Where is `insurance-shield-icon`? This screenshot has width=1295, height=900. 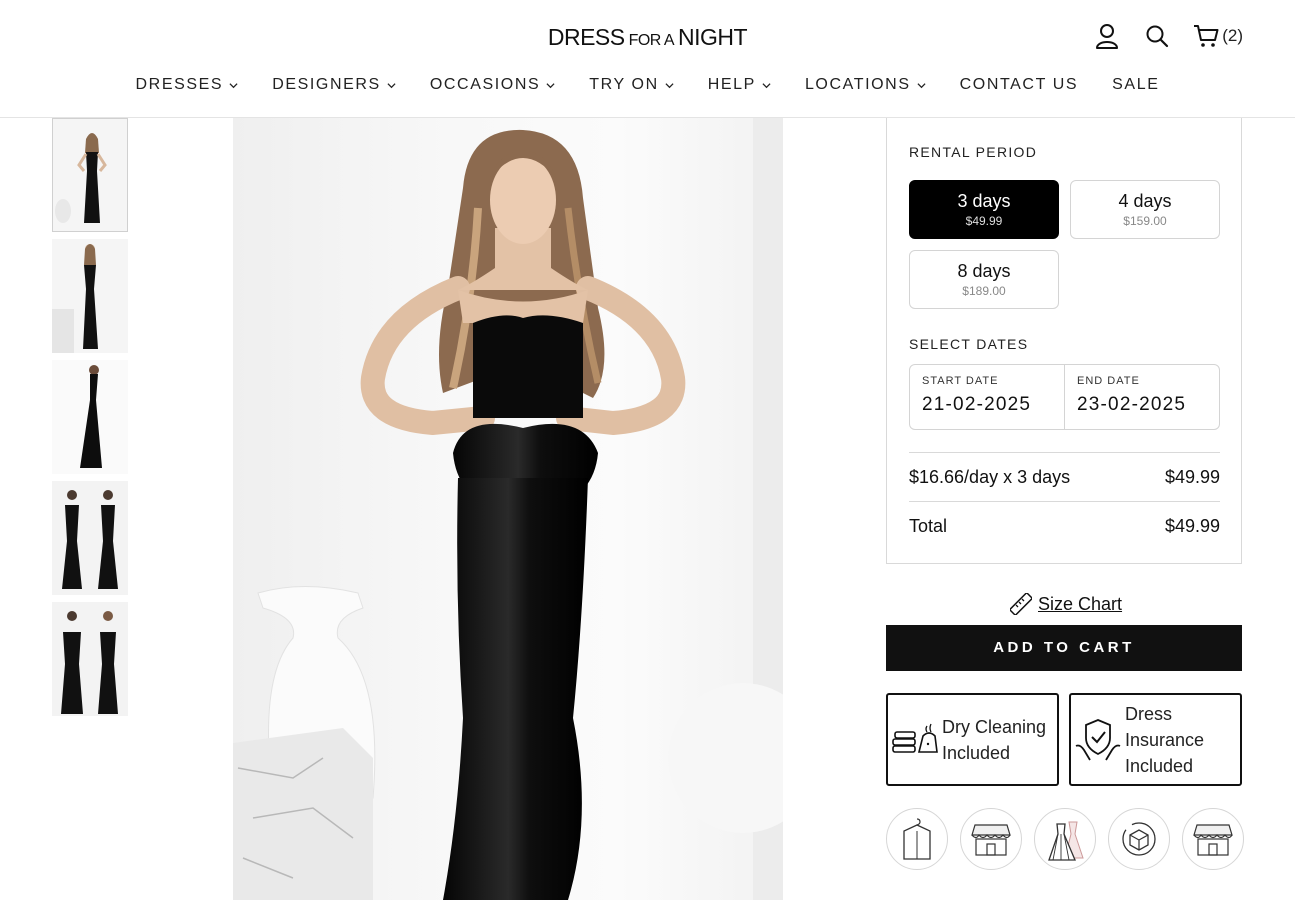
insurance-shield-icon is located at coordinates (1098, 740).